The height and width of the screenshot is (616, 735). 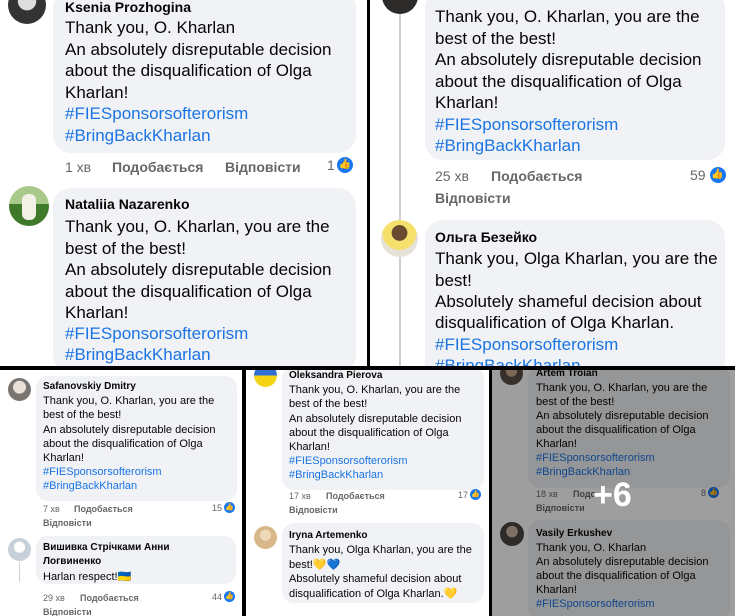 What do you see at coordinates (612, 495) in the screenshot?
I see `more-images-overlay: +6` at bounding box center [612, 495].